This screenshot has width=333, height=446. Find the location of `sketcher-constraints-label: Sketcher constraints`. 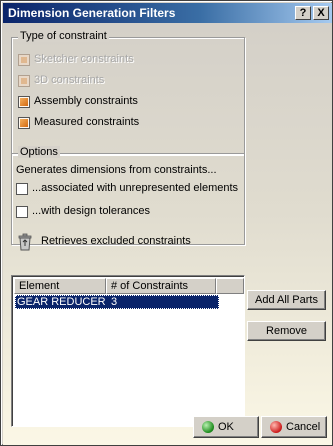

sketcher-constraints-label: Sketcher constraints is located at coordinates (84, 59).